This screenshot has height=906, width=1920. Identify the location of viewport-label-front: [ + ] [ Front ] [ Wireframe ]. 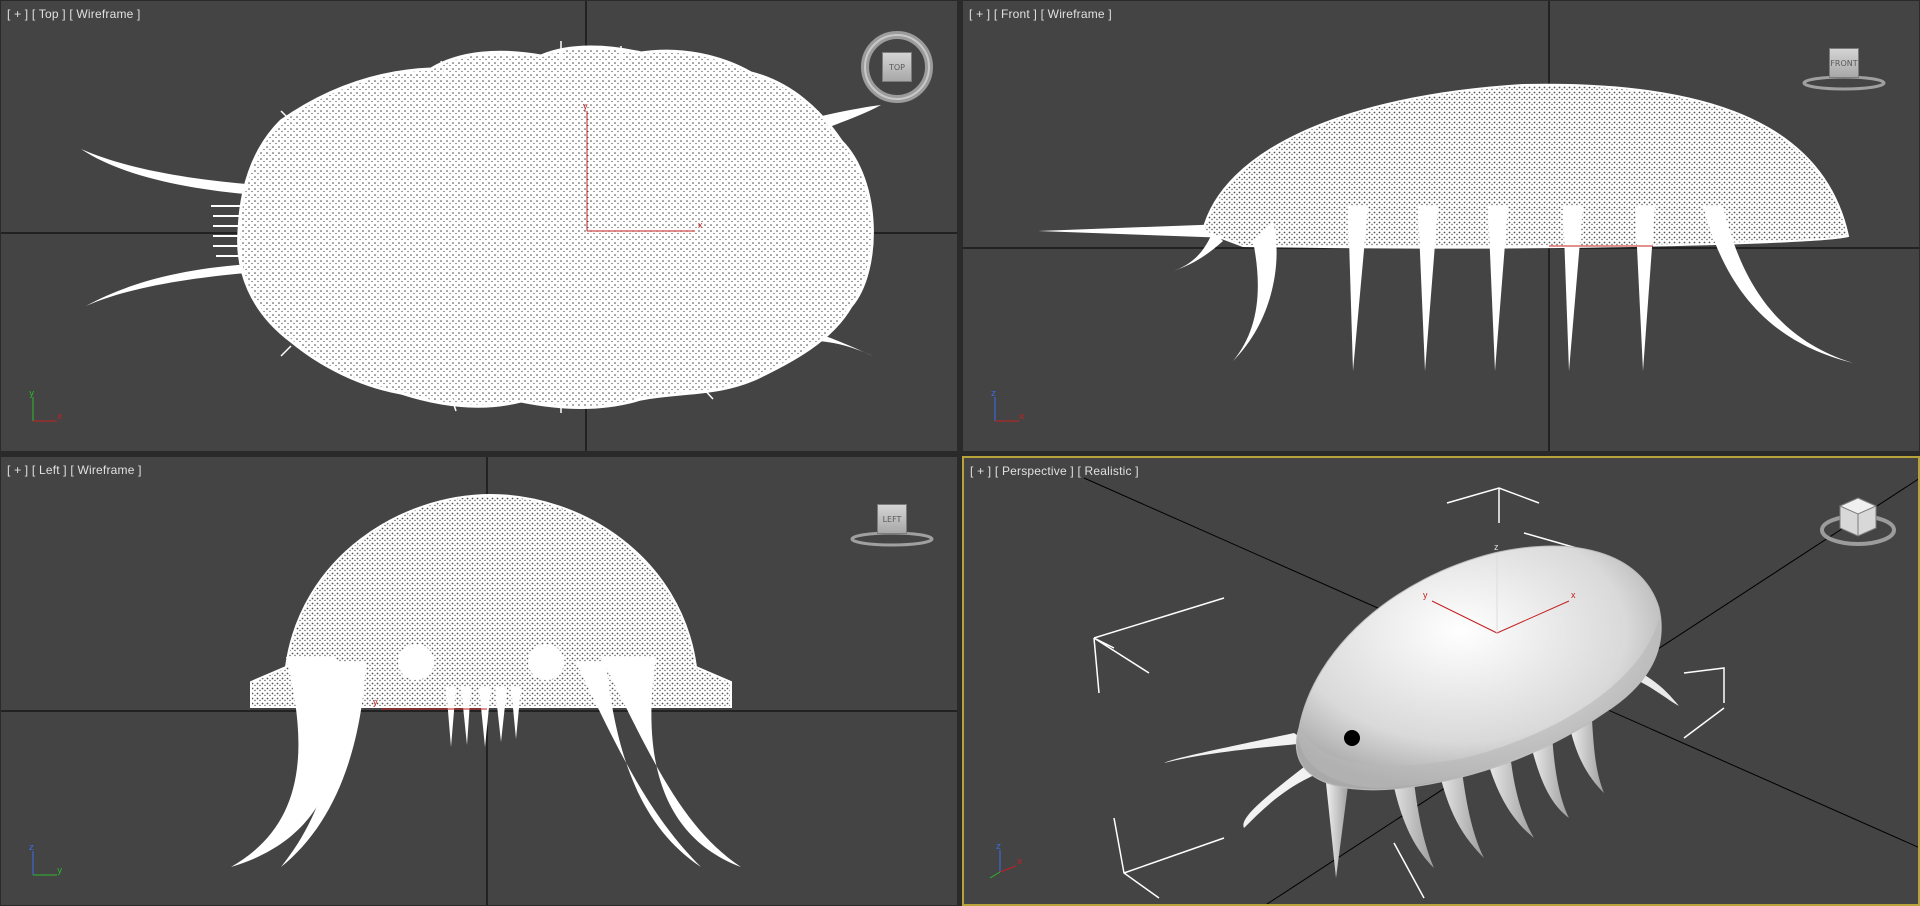
(1040, 14).